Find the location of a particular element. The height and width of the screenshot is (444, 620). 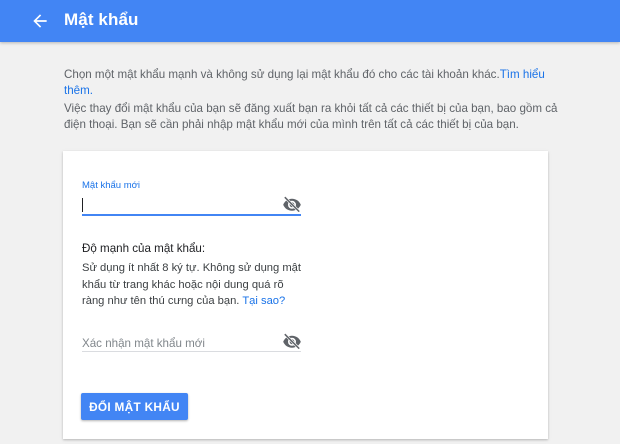

arrow-back-icon is located at coordinates (40, 21).